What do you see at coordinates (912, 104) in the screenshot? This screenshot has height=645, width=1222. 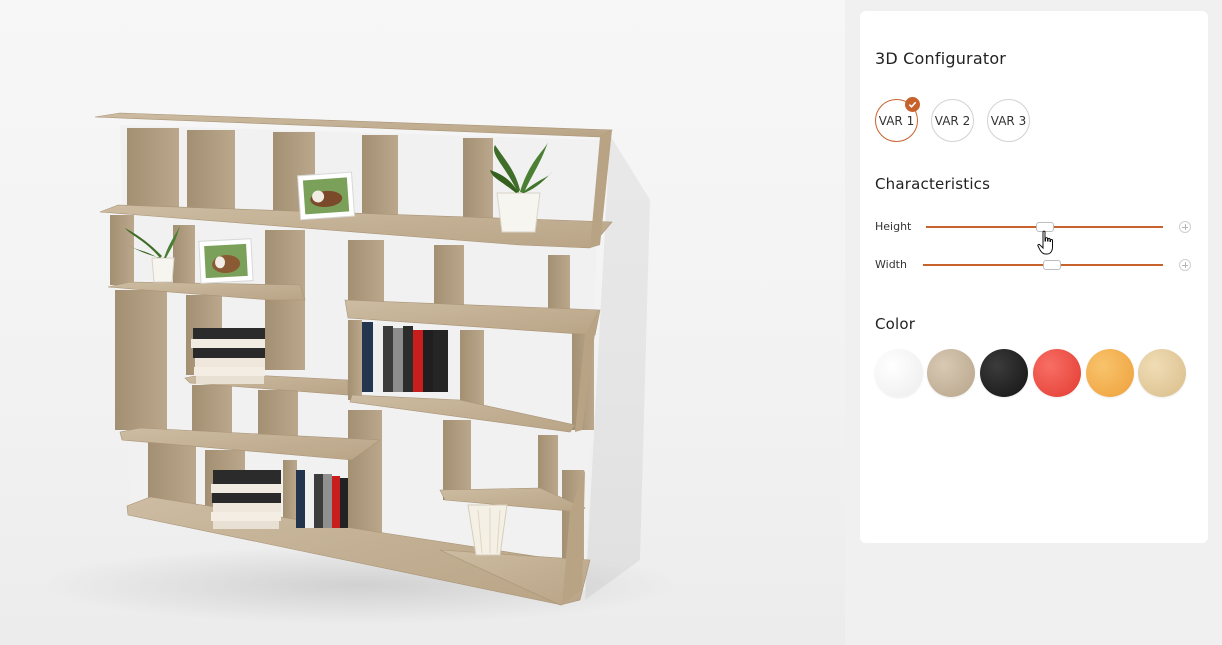 I see `check-icon` at bounding box center [912, 104].